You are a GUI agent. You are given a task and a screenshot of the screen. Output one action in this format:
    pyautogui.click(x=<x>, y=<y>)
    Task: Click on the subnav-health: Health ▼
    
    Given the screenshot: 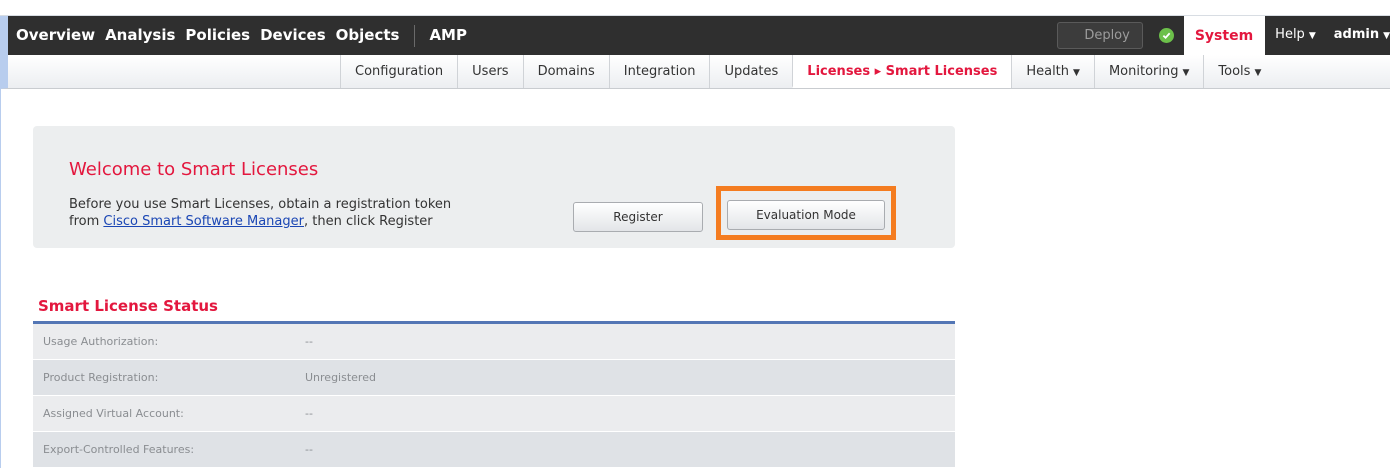 What is the action you would take?
    pyautogui.click(x=1052, y=71)
    